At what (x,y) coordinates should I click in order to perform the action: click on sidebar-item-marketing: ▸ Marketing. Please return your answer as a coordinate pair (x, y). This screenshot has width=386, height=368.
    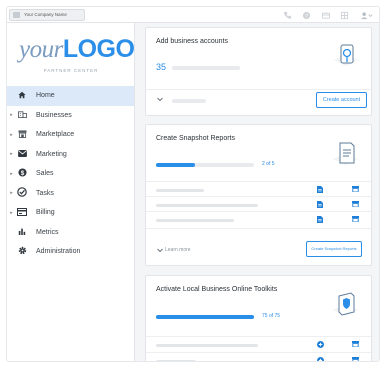
    Looking at the image, I should click on (70, 155).